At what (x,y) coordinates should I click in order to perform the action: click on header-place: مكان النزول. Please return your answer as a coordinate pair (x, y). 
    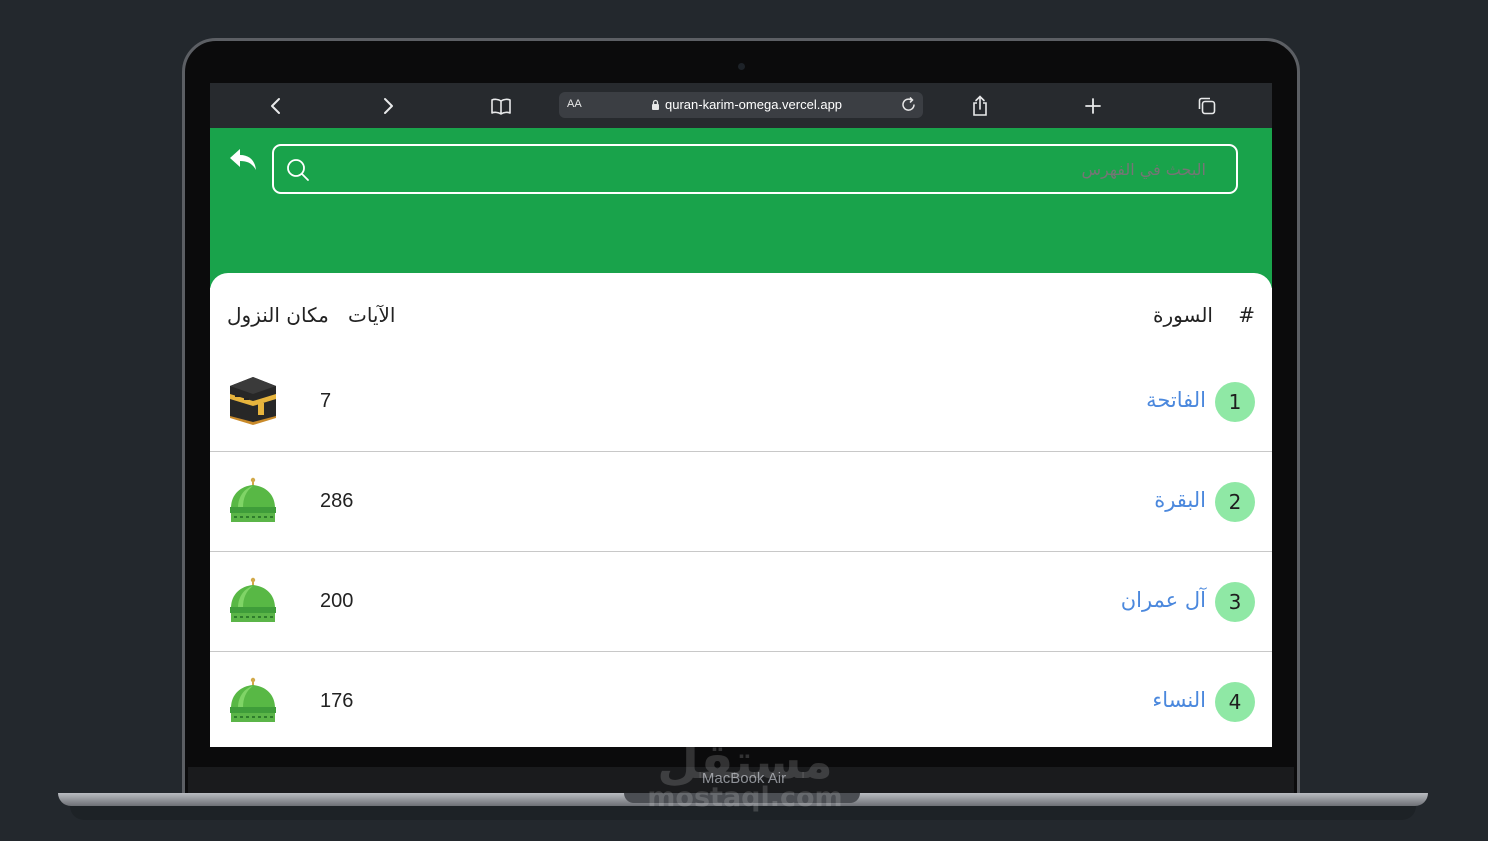
    Looking at the image, I should click on (278, 315).